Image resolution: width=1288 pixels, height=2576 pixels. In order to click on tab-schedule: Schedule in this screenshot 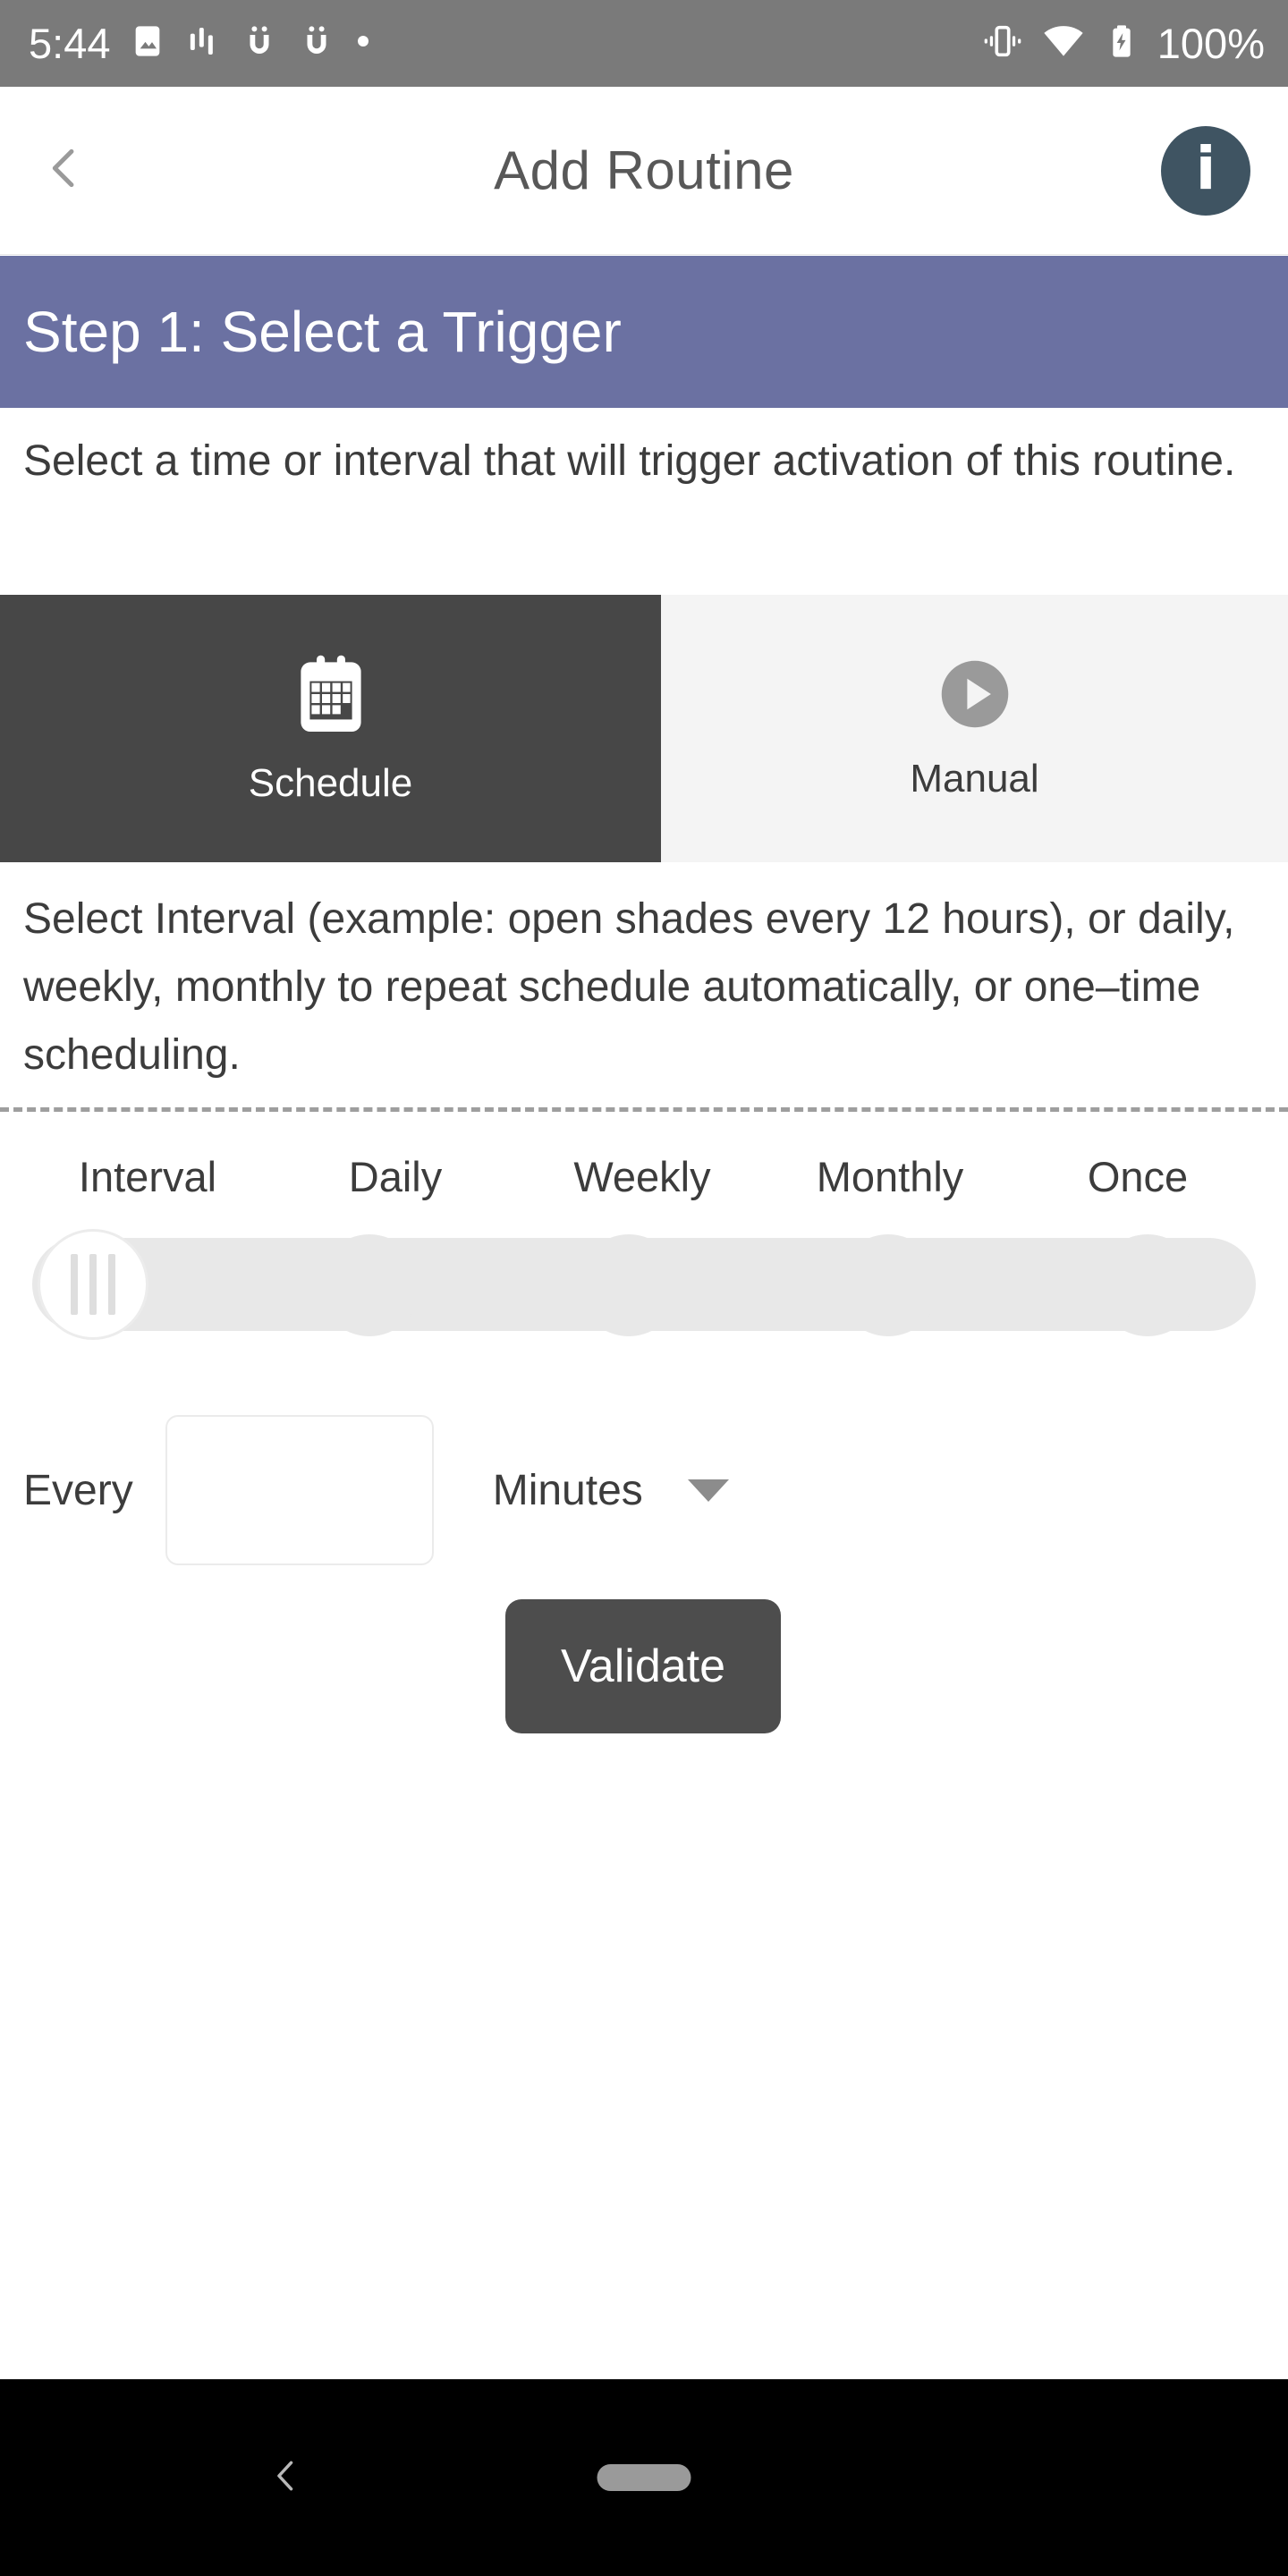, I will do `click(330, 728)`.